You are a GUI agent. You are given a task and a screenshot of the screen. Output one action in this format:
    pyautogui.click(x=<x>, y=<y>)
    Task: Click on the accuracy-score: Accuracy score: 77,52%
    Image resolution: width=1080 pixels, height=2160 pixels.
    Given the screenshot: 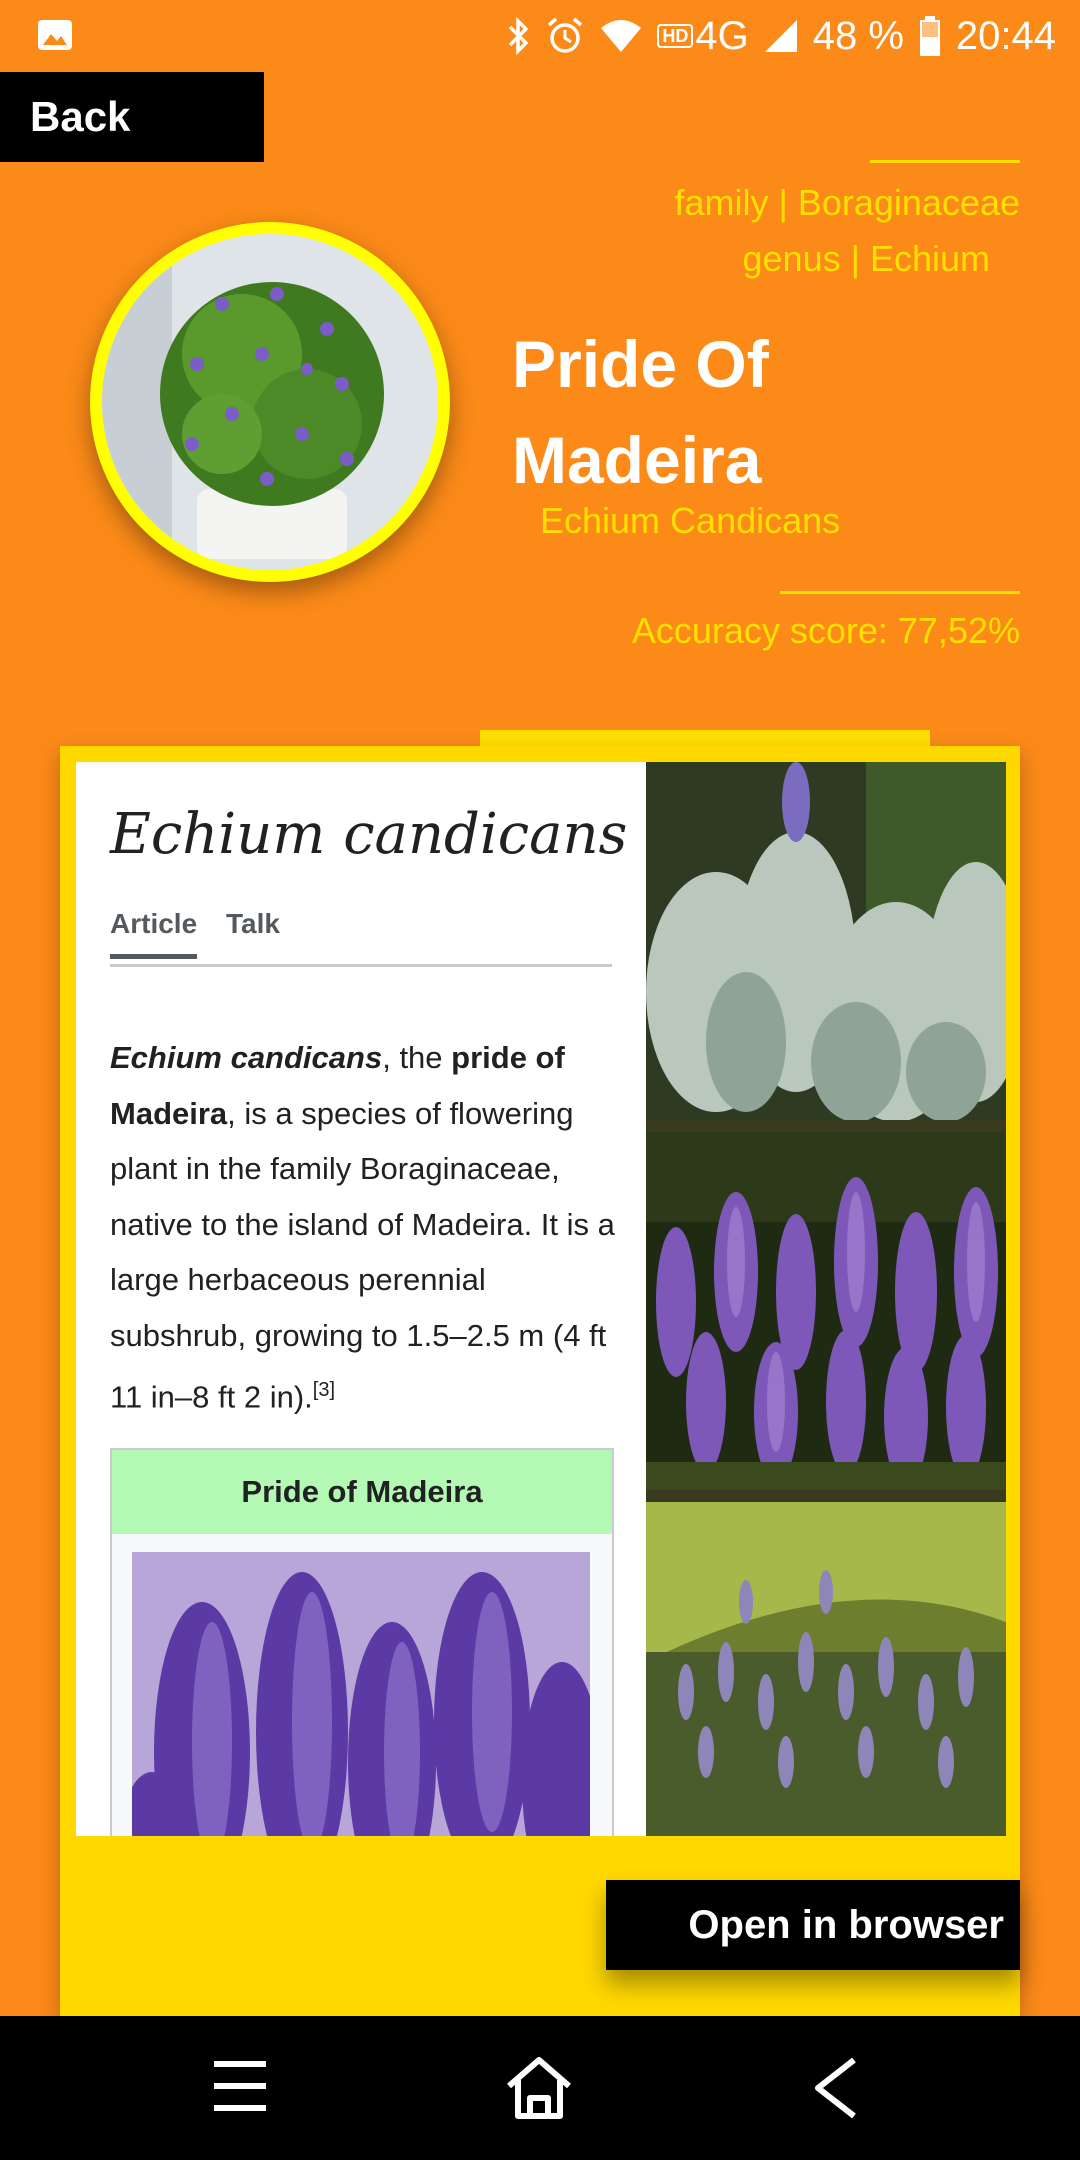 What is the action you would take?
    pyautogui.click(x=825, y=630)
    